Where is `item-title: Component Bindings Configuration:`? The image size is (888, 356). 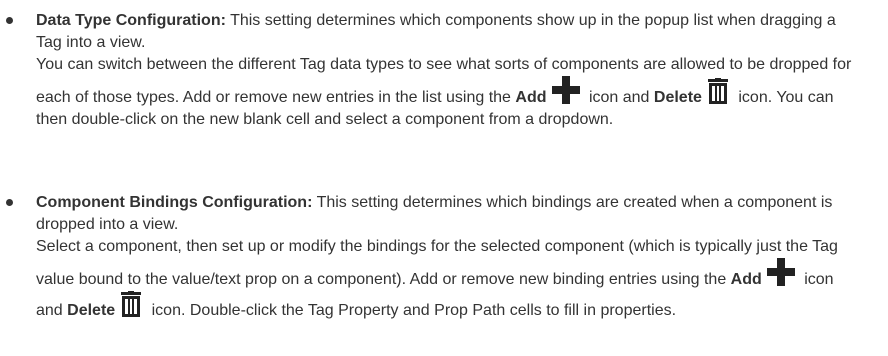
item-title: Component Bindings Configuration: is located at coordinates (174, 202).